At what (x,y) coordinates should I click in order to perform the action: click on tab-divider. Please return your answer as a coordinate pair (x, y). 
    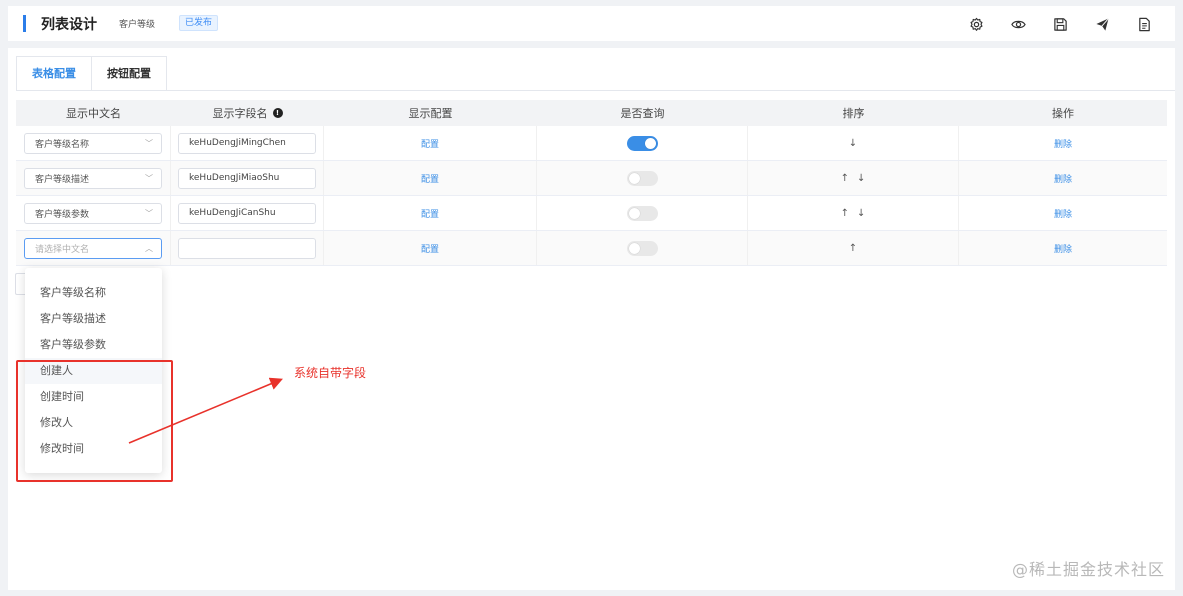
    Looking at the image, I should click on (595, 90).